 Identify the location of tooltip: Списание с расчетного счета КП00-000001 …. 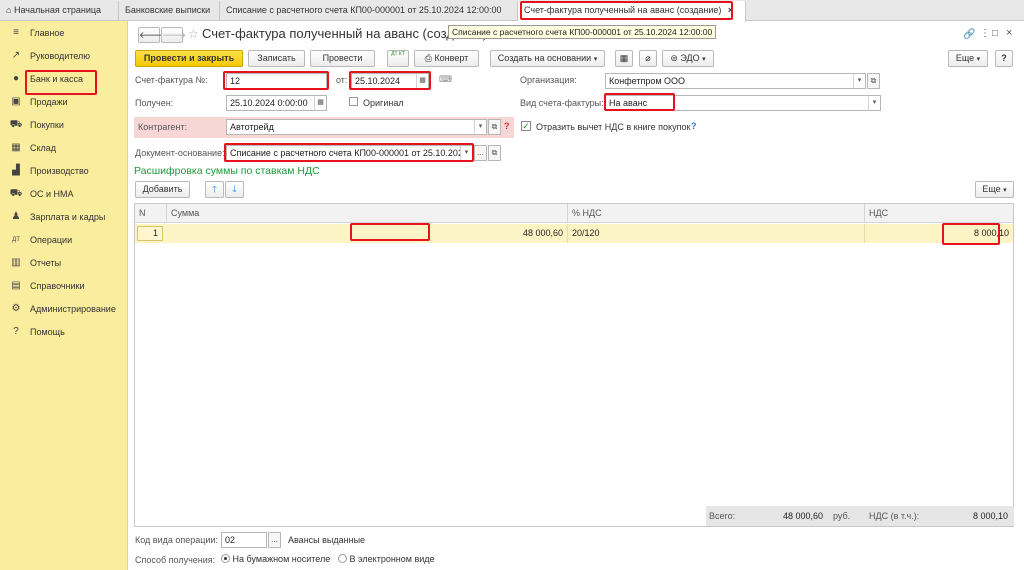
(582, 32).